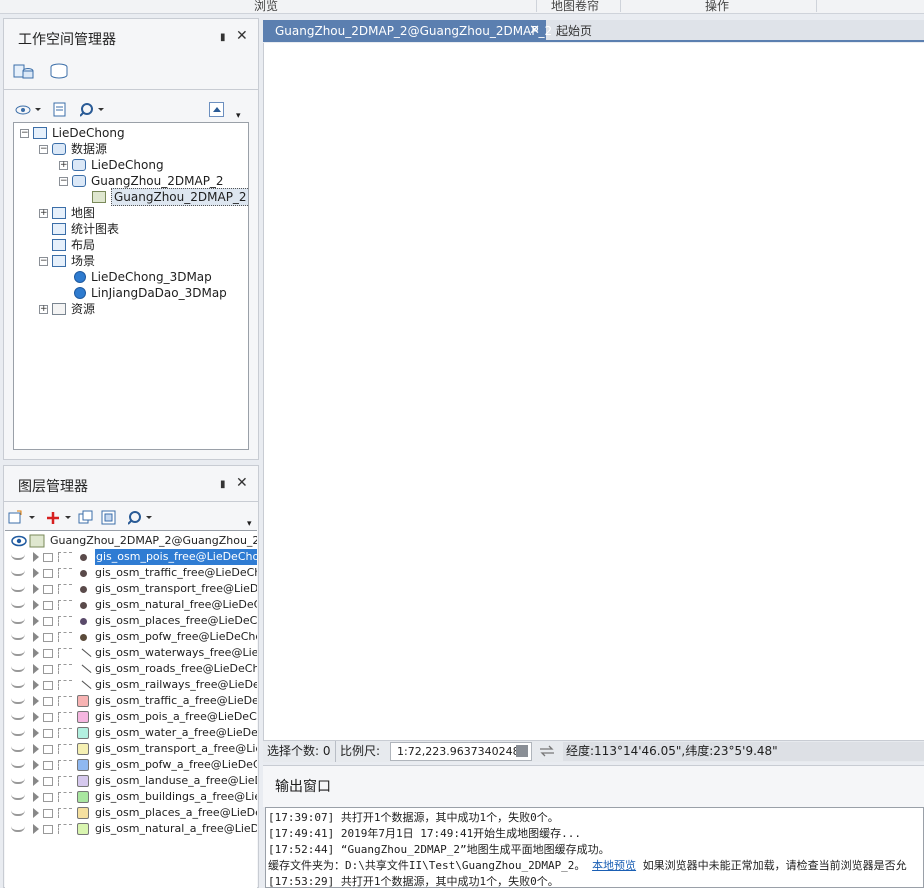  I want to click on layer-row: gis_osm_pois_a_free@LieDeC, so click(131, 717).